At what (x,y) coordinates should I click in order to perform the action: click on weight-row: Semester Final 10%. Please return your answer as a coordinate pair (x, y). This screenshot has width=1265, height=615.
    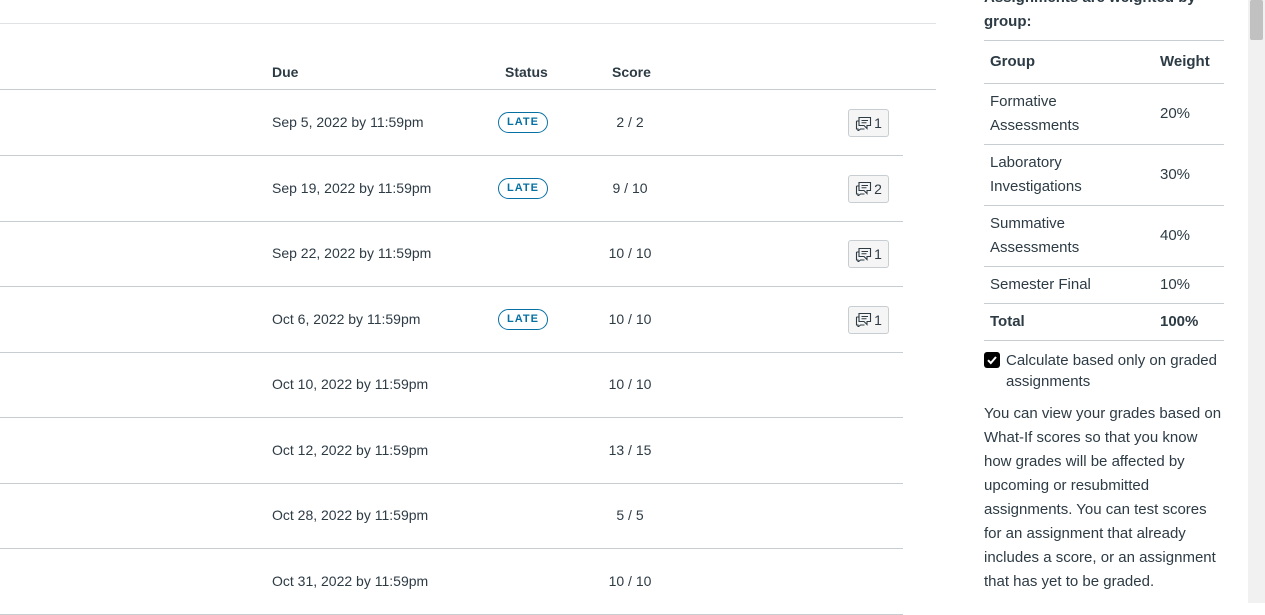
    Looking at the image, I should click on (1104, 285).